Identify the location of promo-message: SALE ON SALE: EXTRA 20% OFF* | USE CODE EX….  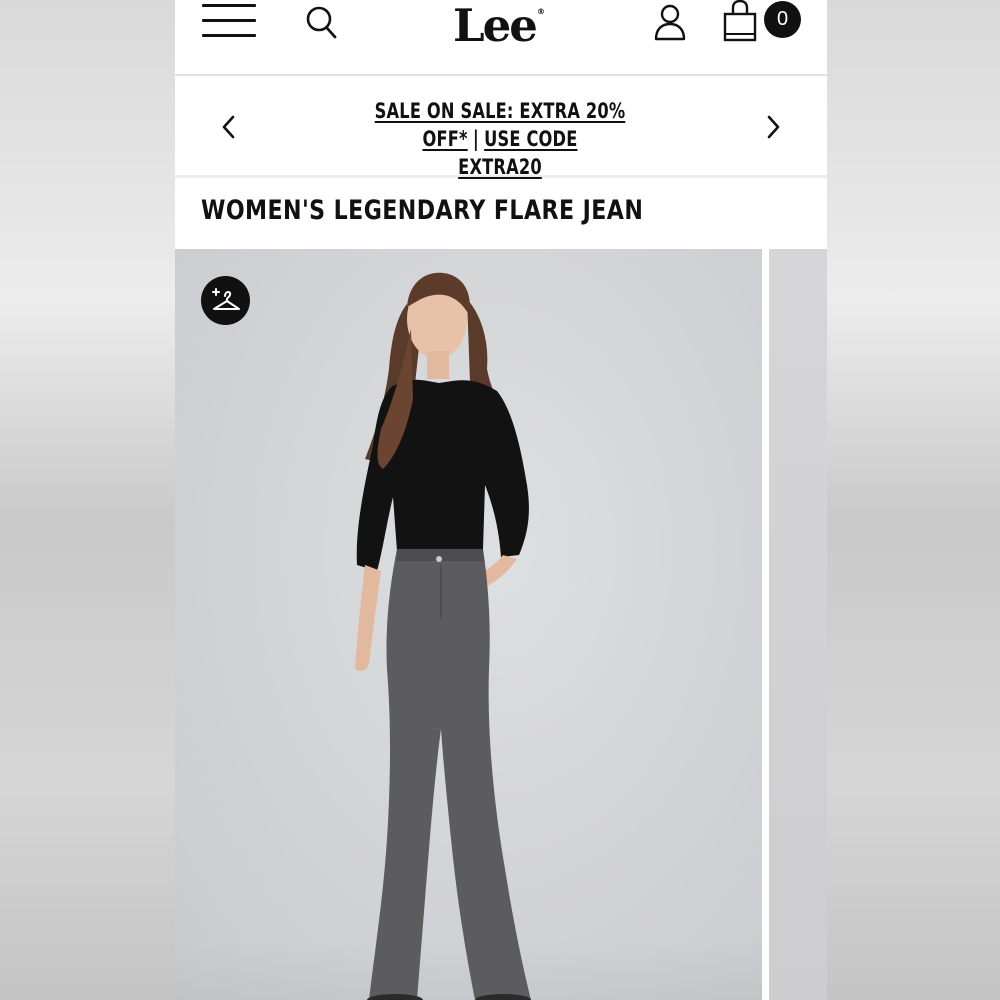
(500, 139).